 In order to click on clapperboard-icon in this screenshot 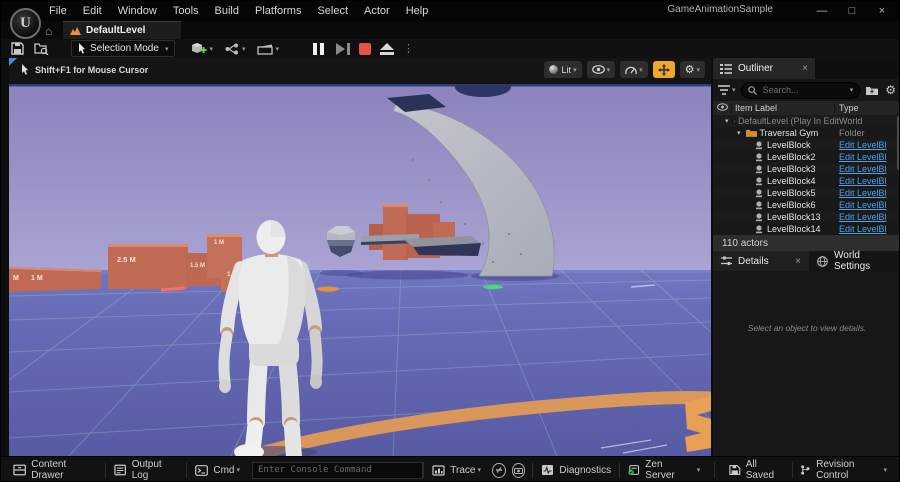, I will do `click(265, 49)`.